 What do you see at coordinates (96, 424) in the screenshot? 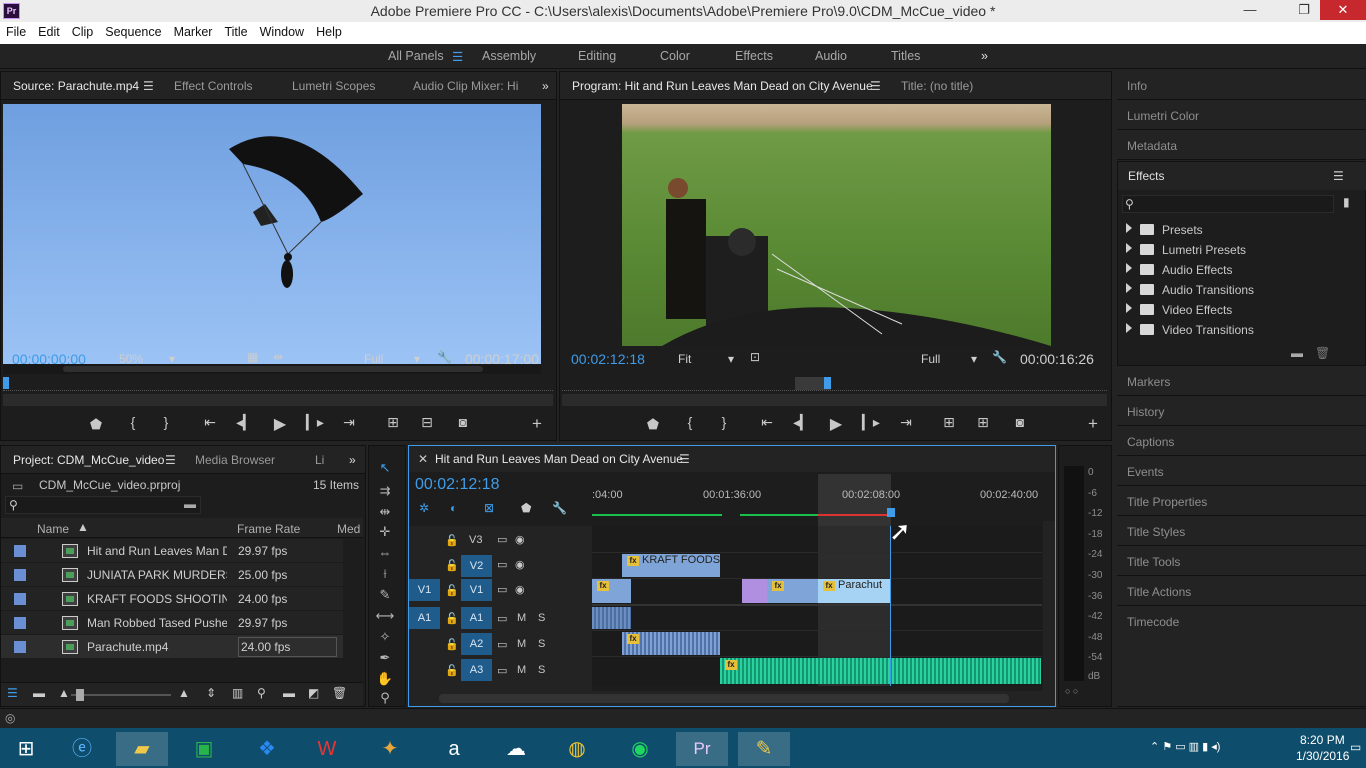
I see `add-marker-icon: ⬟` at bounding box center [96, 424].